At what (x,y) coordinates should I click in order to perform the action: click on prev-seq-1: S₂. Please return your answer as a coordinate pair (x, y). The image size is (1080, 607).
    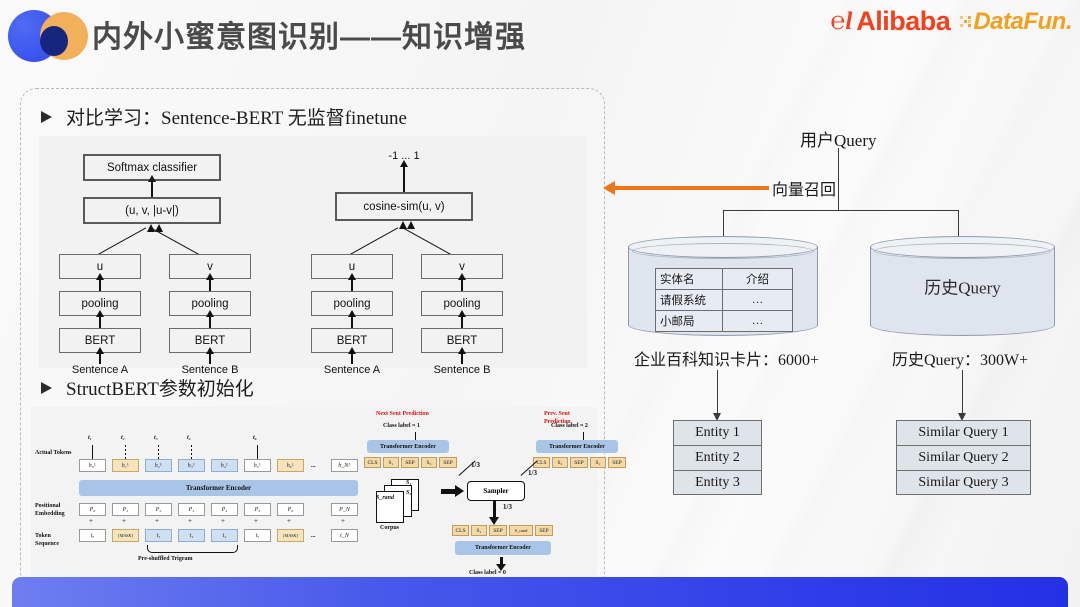
    Looking at the image, I should click on (560, 462).